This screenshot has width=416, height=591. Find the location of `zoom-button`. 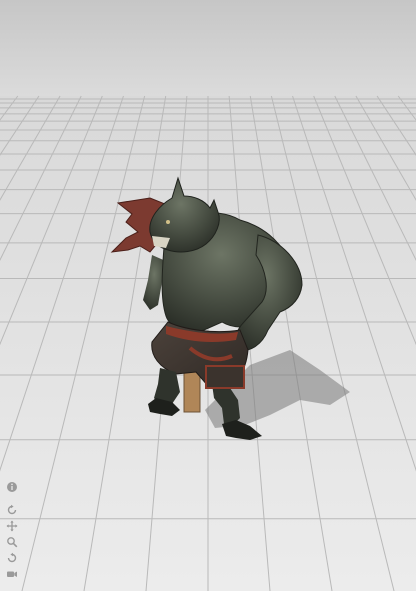

zoom-button is located at coordinates (12, 542).